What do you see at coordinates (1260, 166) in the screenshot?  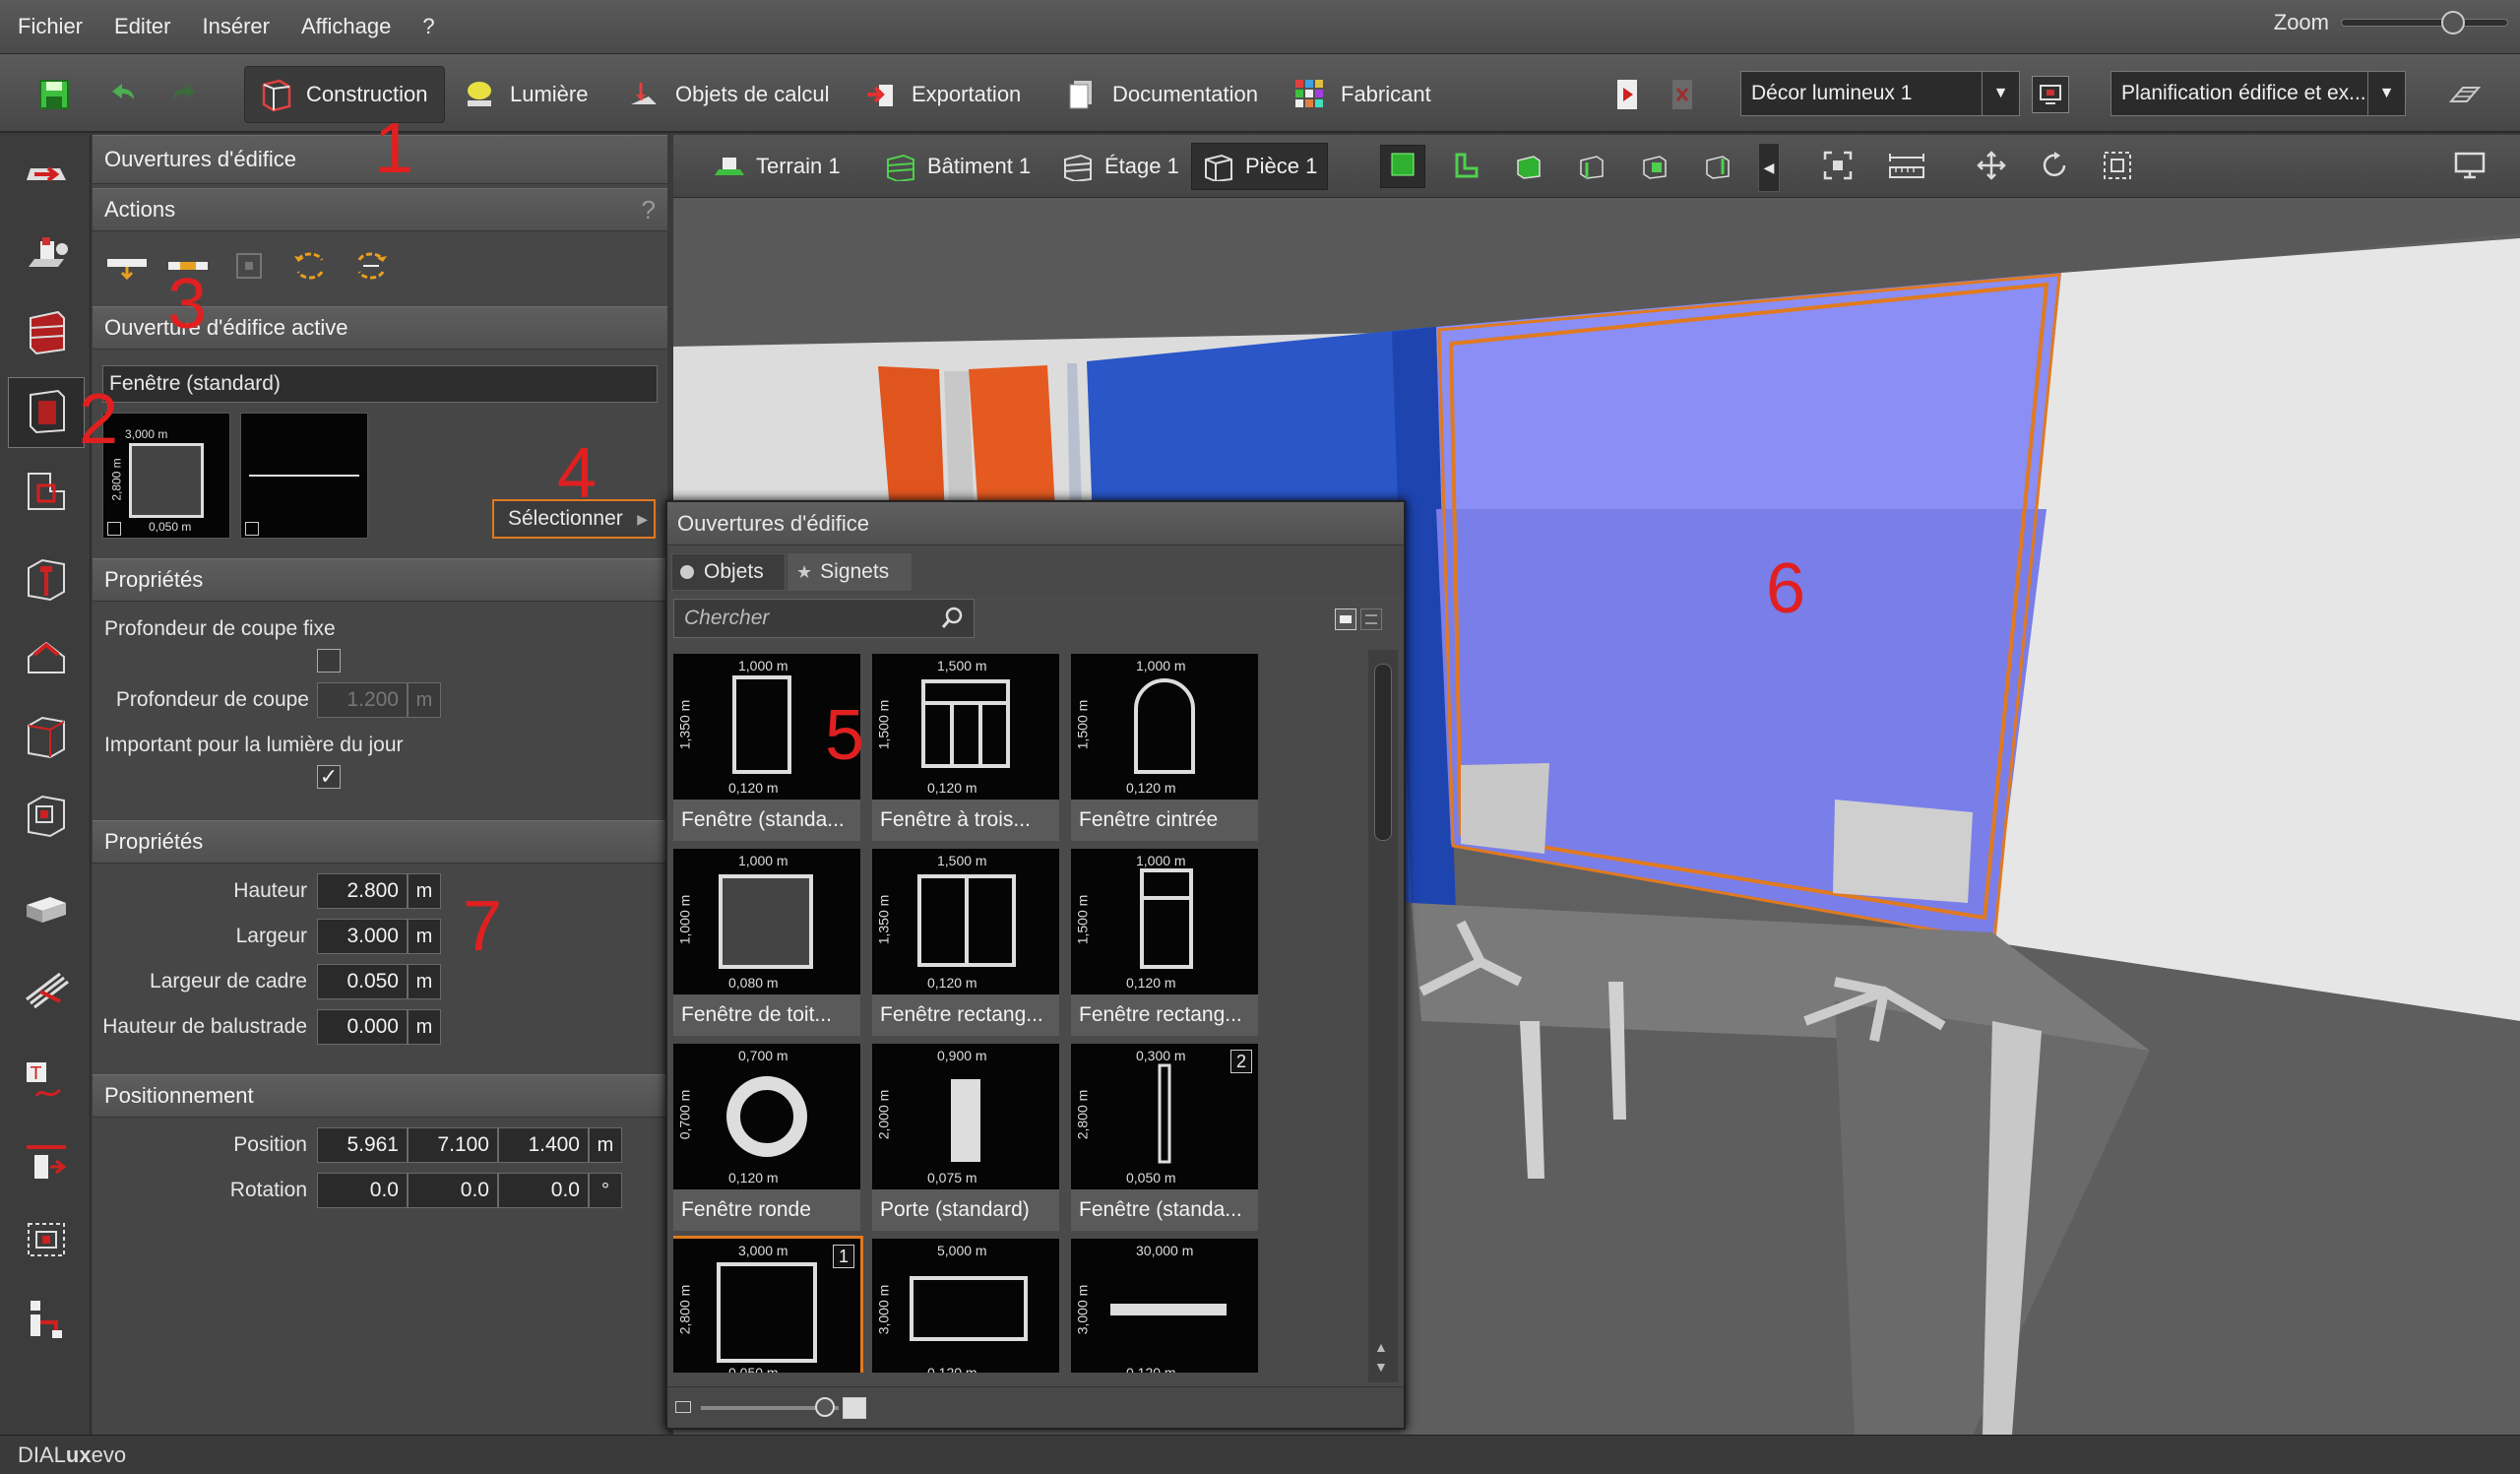 I see `tab-room: Pièce 1` at bounding box center [1260, 166].